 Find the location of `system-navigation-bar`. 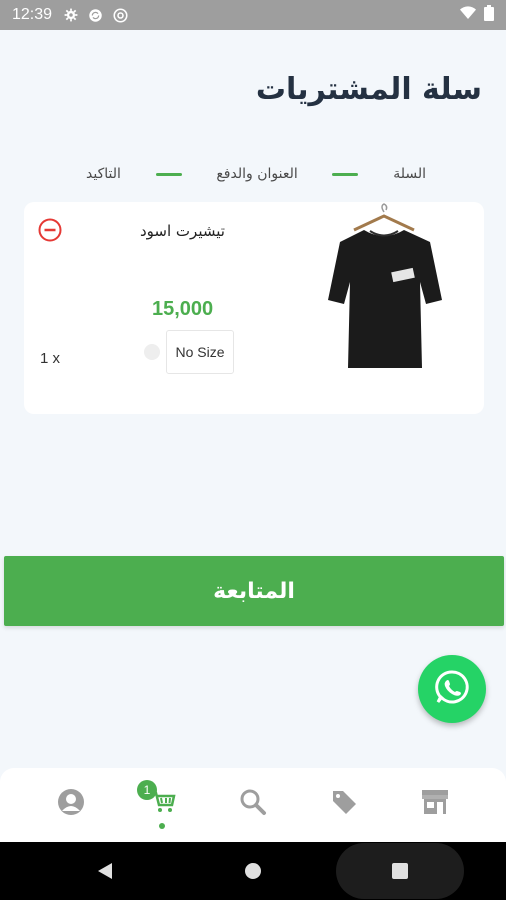

system-navigation-bar is located at coordinates (253, 871).